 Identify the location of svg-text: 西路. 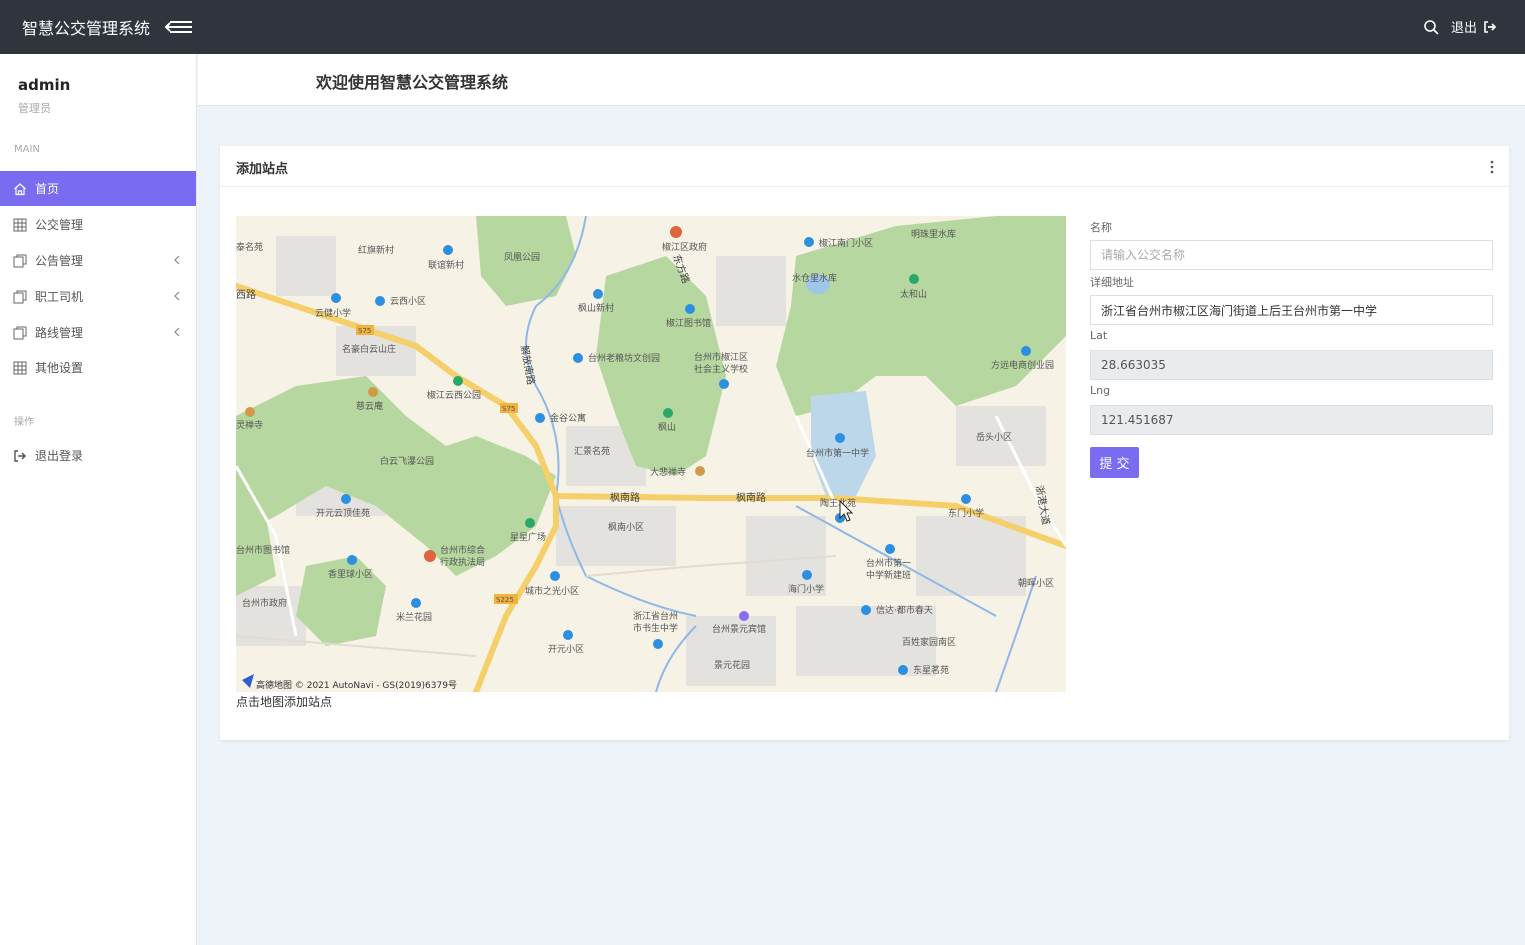
(246, 294).